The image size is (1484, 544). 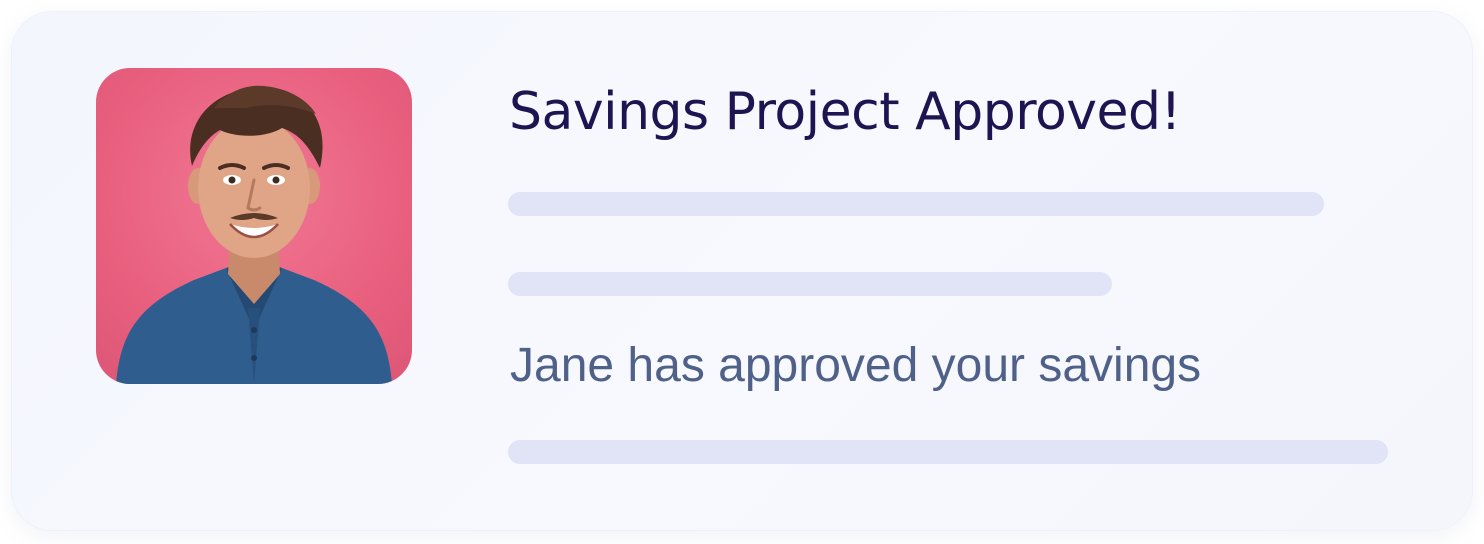 I want to click on avatar, so click(x=254, y=226).